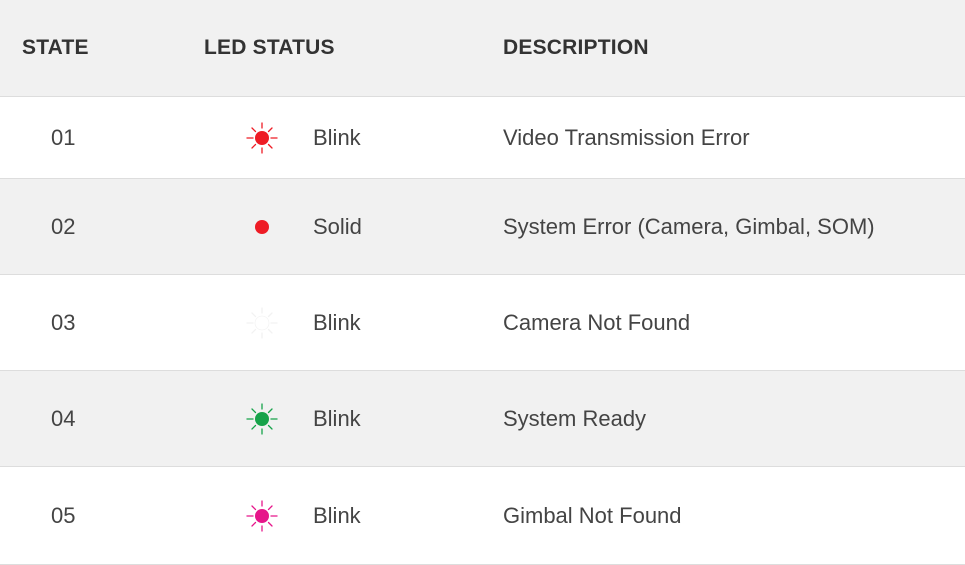 This screenshot has height=565, width=965. Describe the element at coordinates (63, 137) in the screenshot. I see `state-number: 01` at that location.